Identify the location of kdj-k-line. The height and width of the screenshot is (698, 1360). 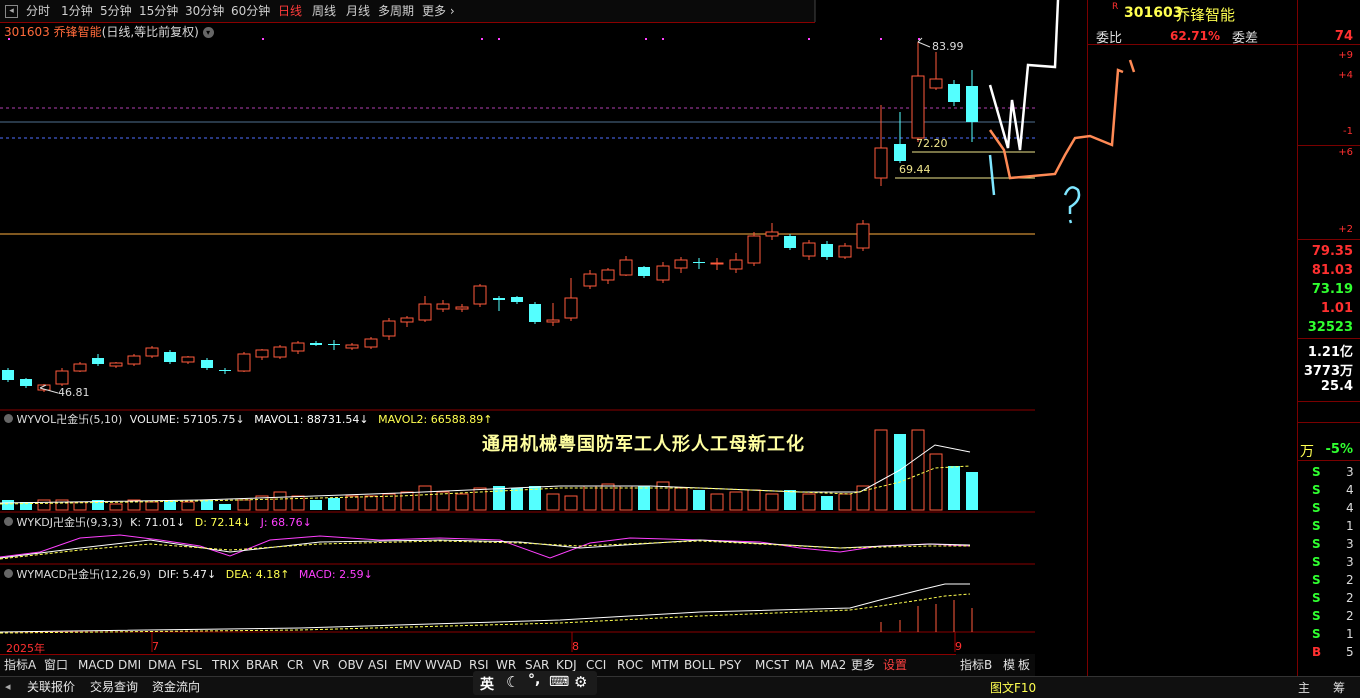
(485, 549).